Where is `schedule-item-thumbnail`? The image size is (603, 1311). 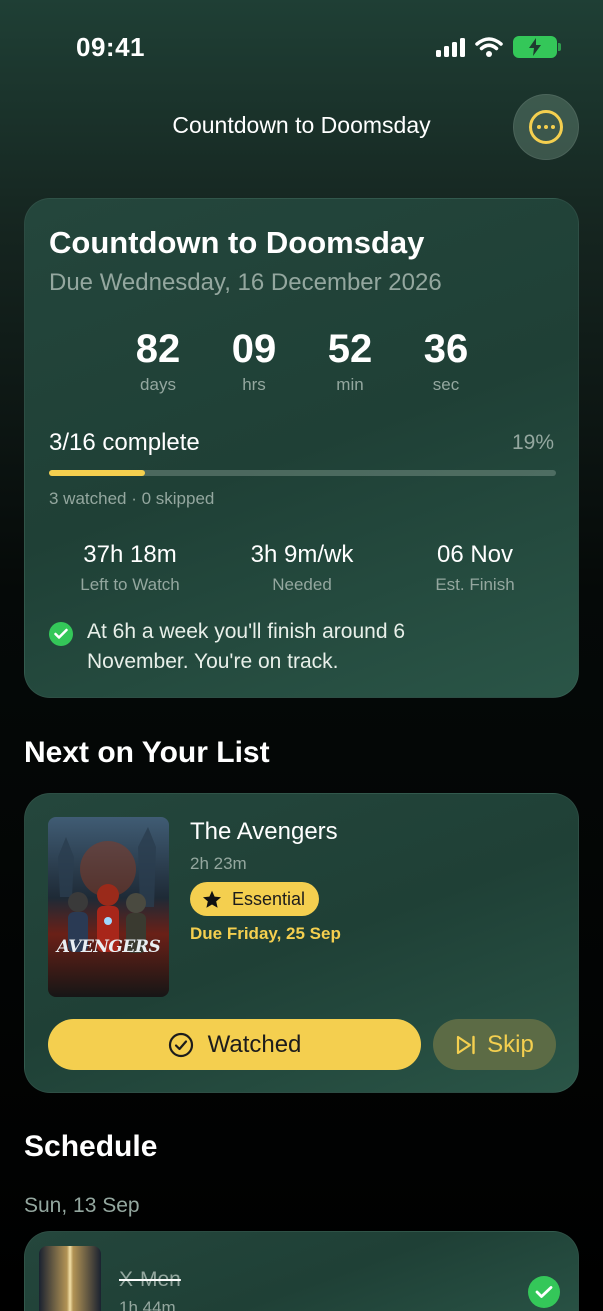
schedule-item-thumbnail is located at coordinates (70, 1278).